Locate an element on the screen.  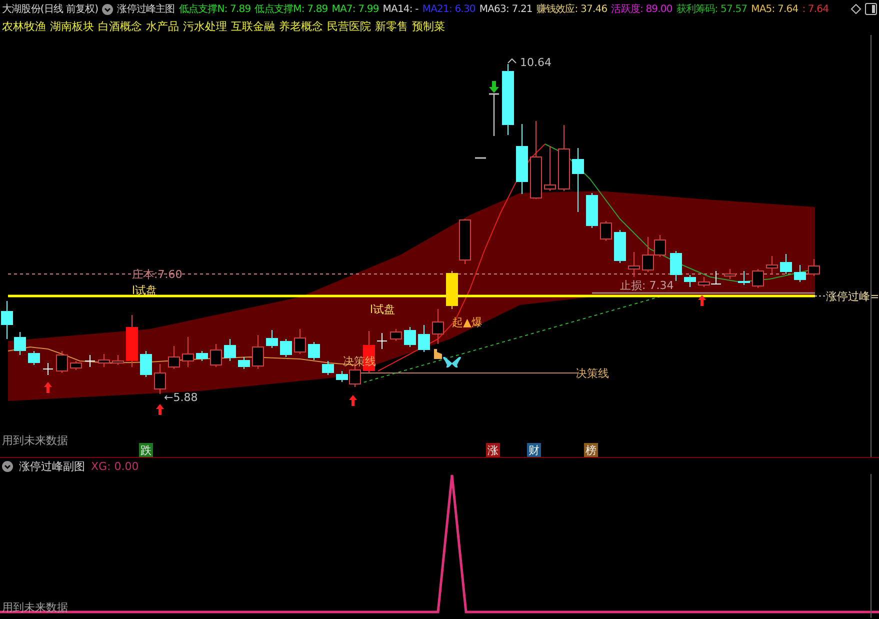
sector-tag: 预制菜 is located at coordinates (428, 26).